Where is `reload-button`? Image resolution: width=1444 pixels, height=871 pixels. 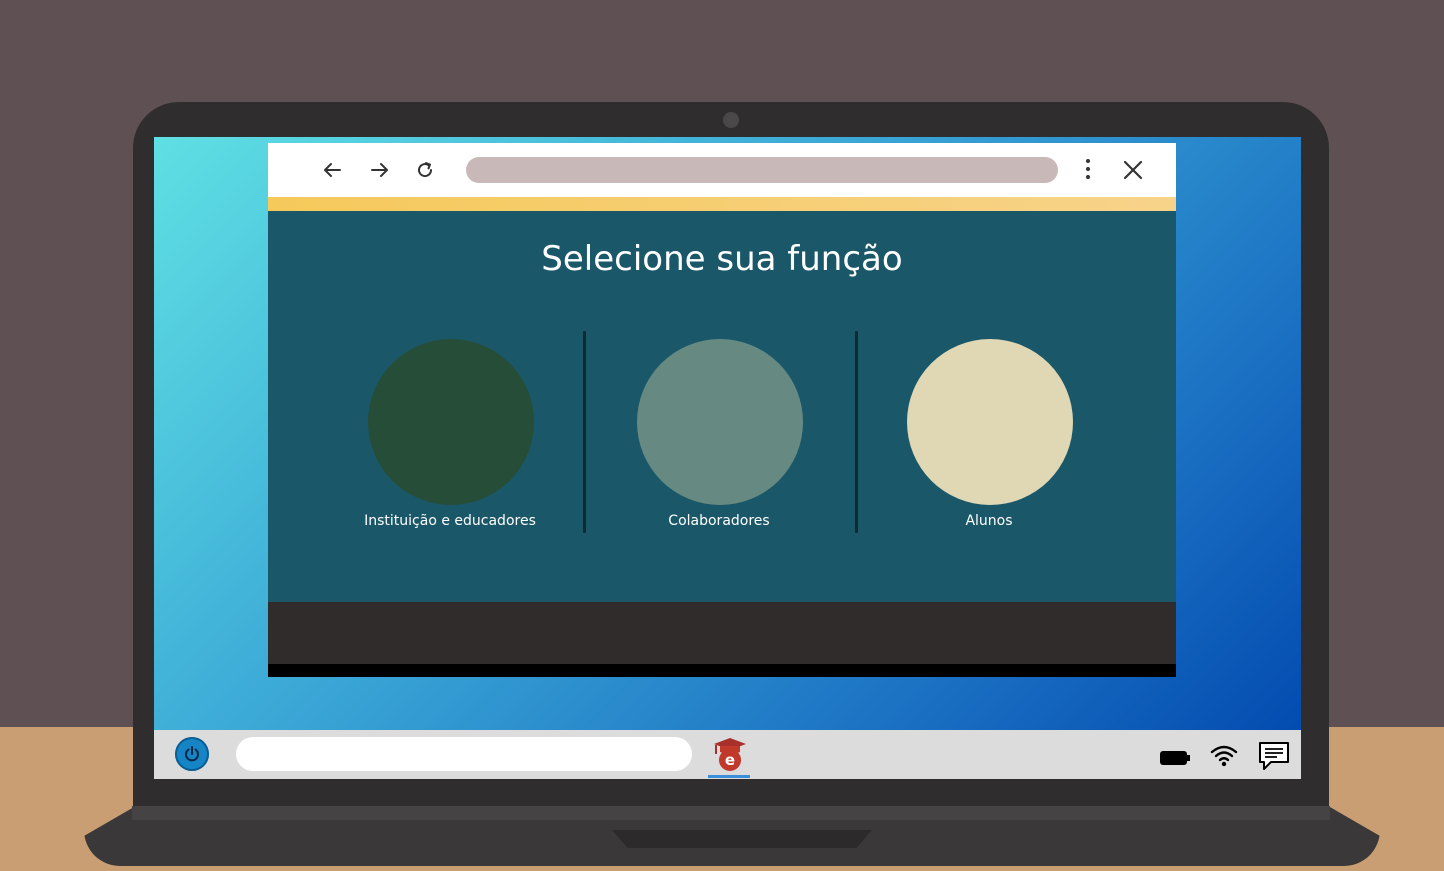 reload-button is located at coordinates (425, 170).